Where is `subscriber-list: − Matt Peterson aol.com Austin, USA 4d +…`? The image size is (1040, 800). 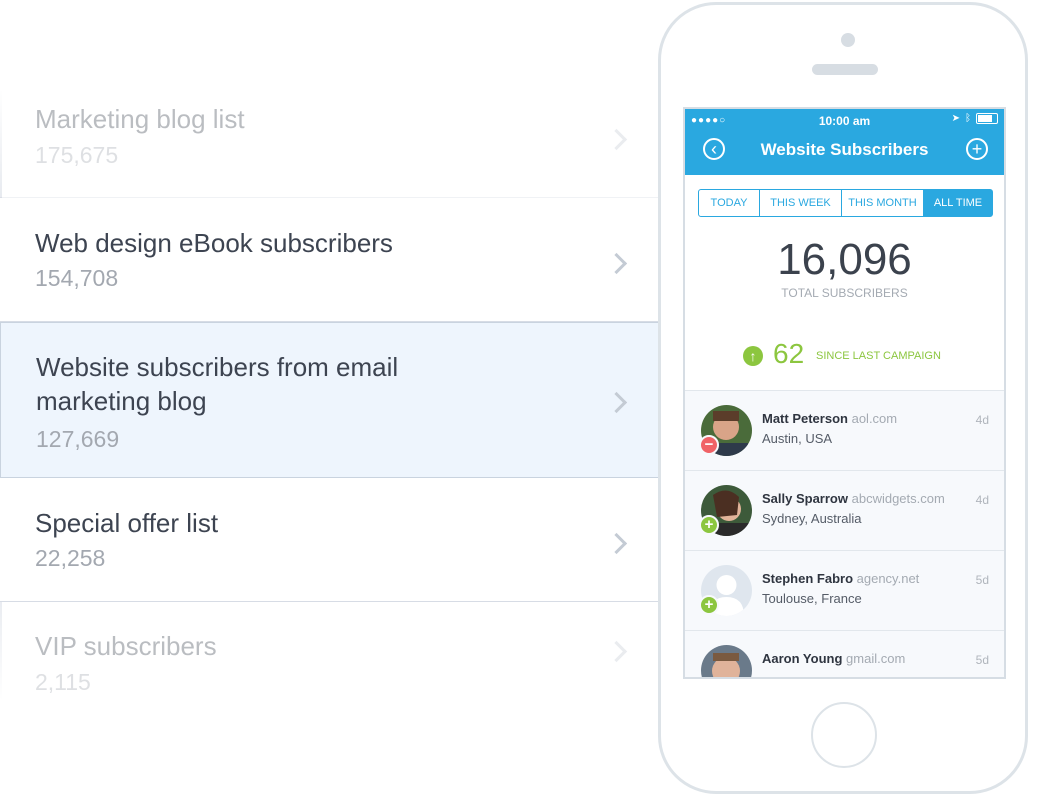
subscriber-list: − Matt Peterson aol.com Austin, USA 4d +… is located at coordinates (844, 534).